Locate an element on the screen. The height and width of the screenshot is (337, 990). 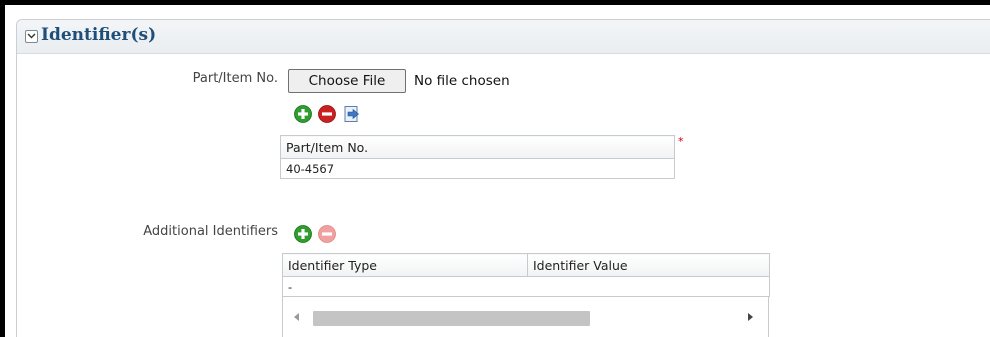
horizontal-scrollbar is located at coordinates (525, 318).